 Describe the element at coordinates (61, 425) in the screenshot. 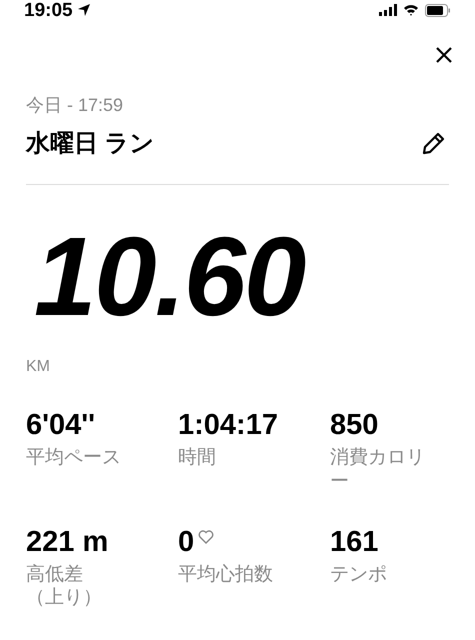

I see `stat-value: 6'04''` at that location.